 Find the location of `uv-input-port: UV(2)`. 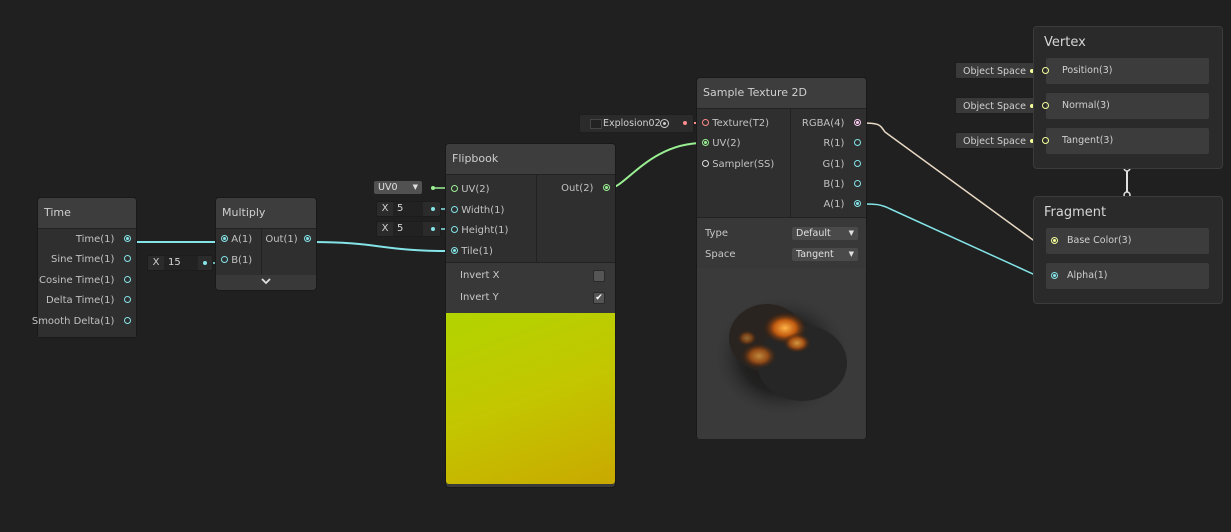

uv-input-port: UV(2) is located at coordinates (721, 144).